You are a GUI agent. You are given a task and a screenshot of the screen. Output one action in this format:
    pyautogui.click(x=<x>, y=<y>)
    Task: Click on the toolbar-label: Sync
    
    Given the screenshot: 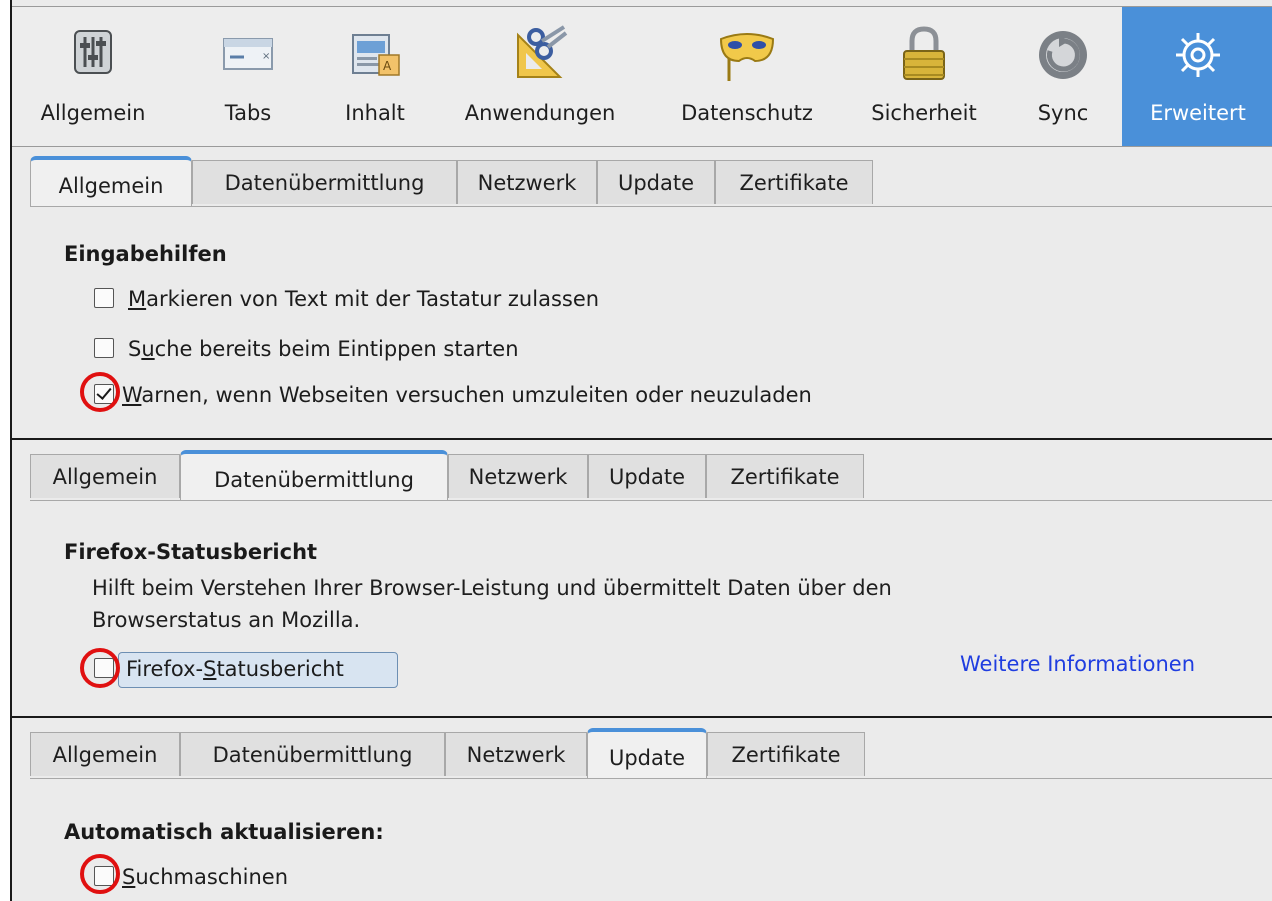 What is the action you would take?
    pyautogui.click(x=1063, y=113)
    